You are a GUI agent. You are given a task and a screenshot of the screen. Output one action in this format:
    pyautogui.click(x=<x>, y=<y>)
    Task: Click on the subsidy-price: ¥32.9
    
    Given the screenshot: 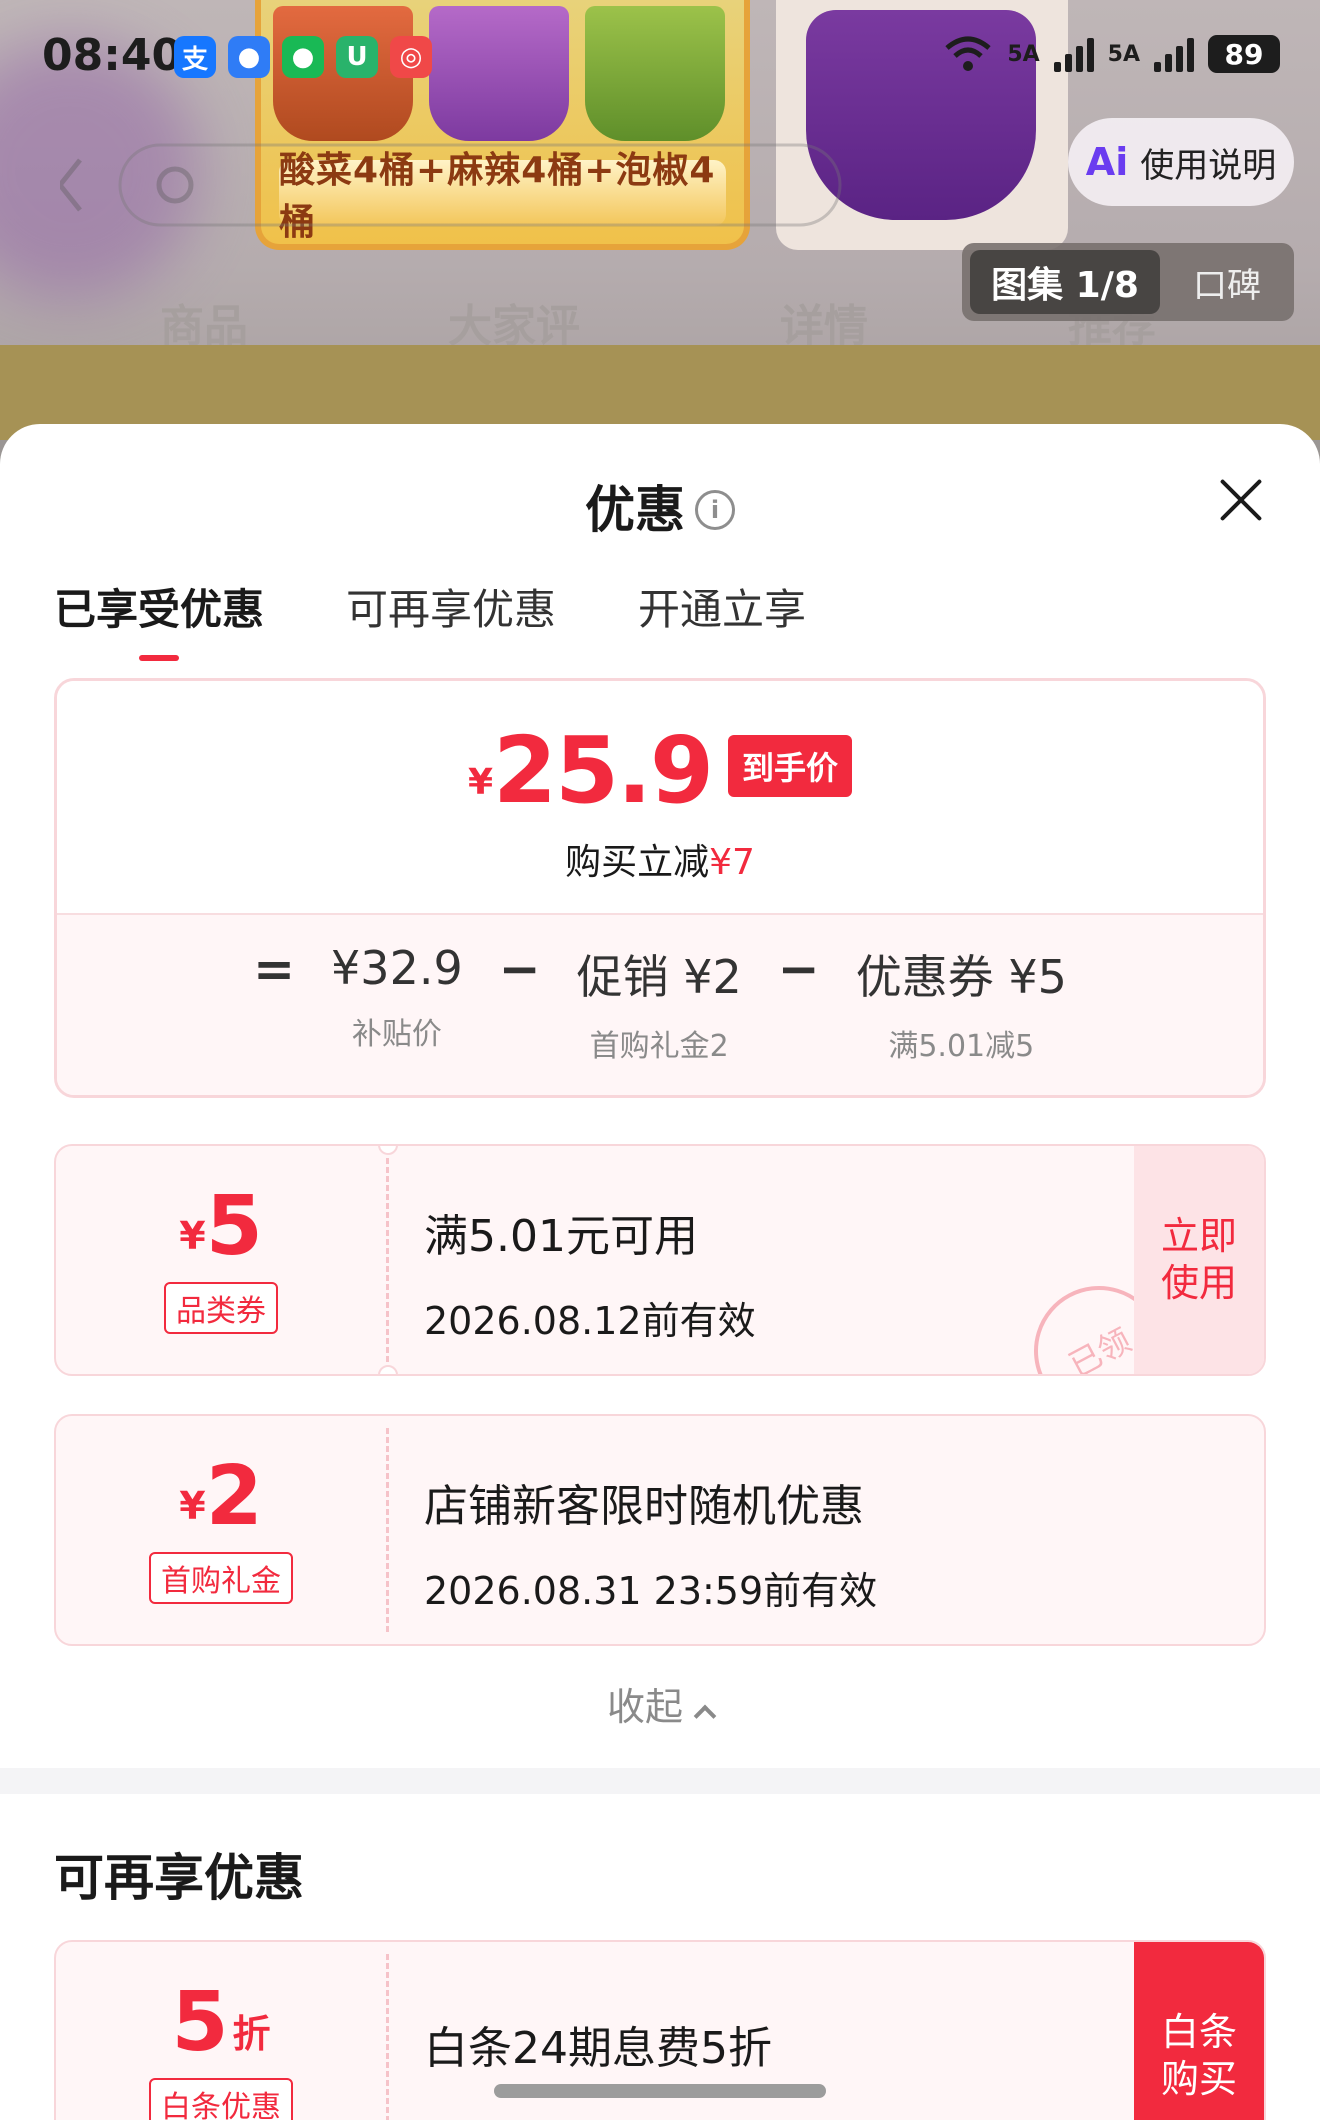 What is the action you would take?
    pyautogui.click(x=397, y=968)
    